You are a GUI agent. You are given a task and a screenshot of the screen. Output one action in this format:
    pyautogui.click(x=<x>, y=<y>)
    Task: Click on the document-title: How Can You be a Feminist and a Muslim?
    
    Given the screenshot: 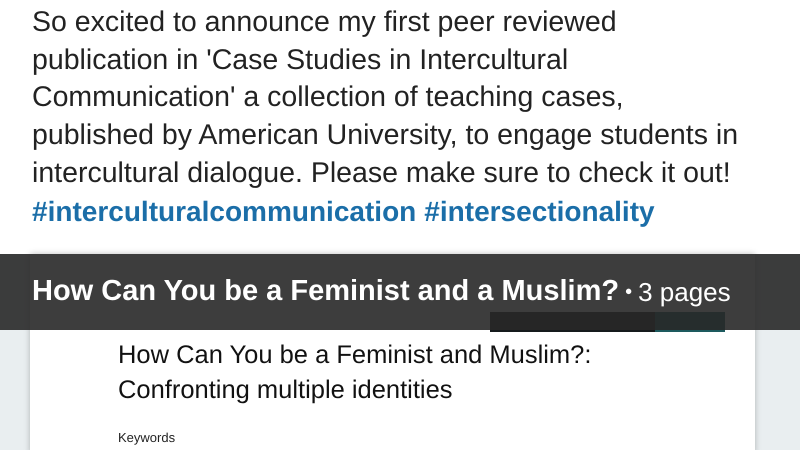 What is the action you would take?
    pyautogui.click(x=326, y=292)
    